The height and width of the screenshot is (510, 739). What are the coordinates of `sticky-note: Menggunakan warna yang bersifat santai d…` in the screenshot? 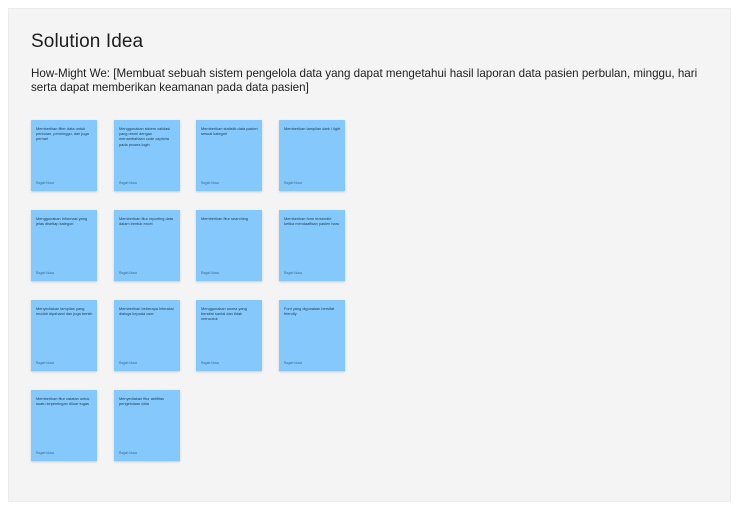 It's located at (229, 335).